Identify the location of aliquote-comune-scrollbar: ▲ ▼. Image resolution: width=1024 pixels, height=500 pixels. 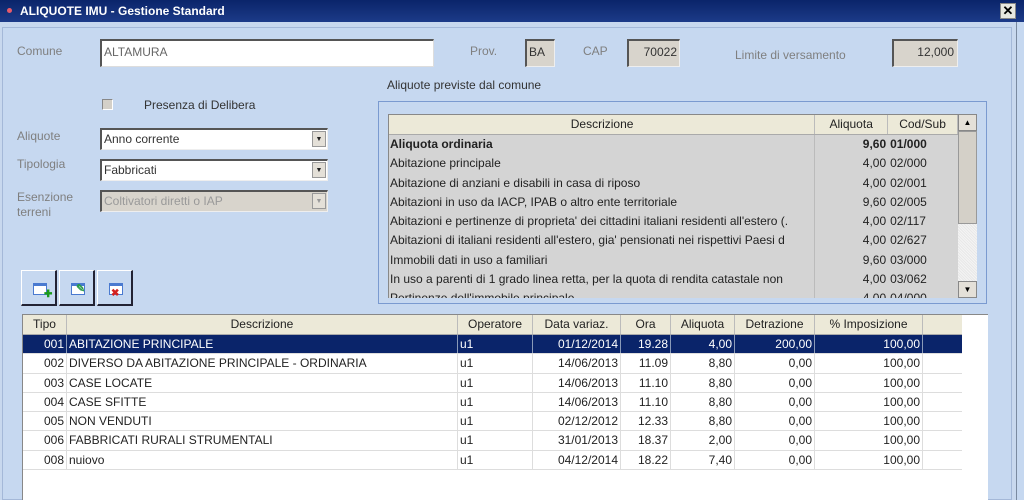
(967, 206).